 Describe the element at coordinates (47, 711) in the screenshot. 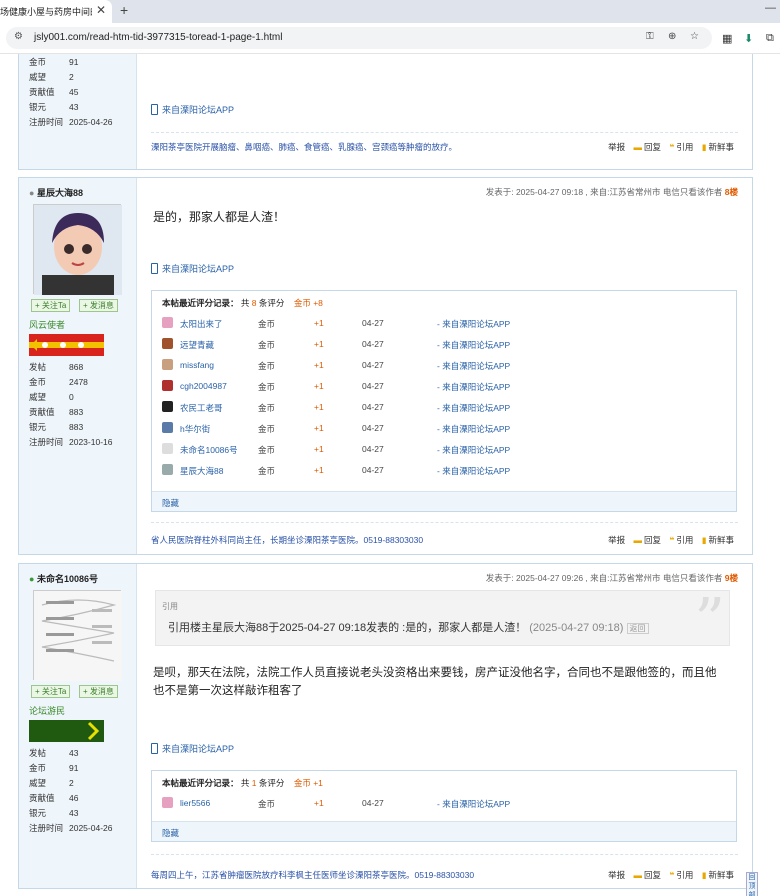

I see `user-group: 论坛游民` at that location.